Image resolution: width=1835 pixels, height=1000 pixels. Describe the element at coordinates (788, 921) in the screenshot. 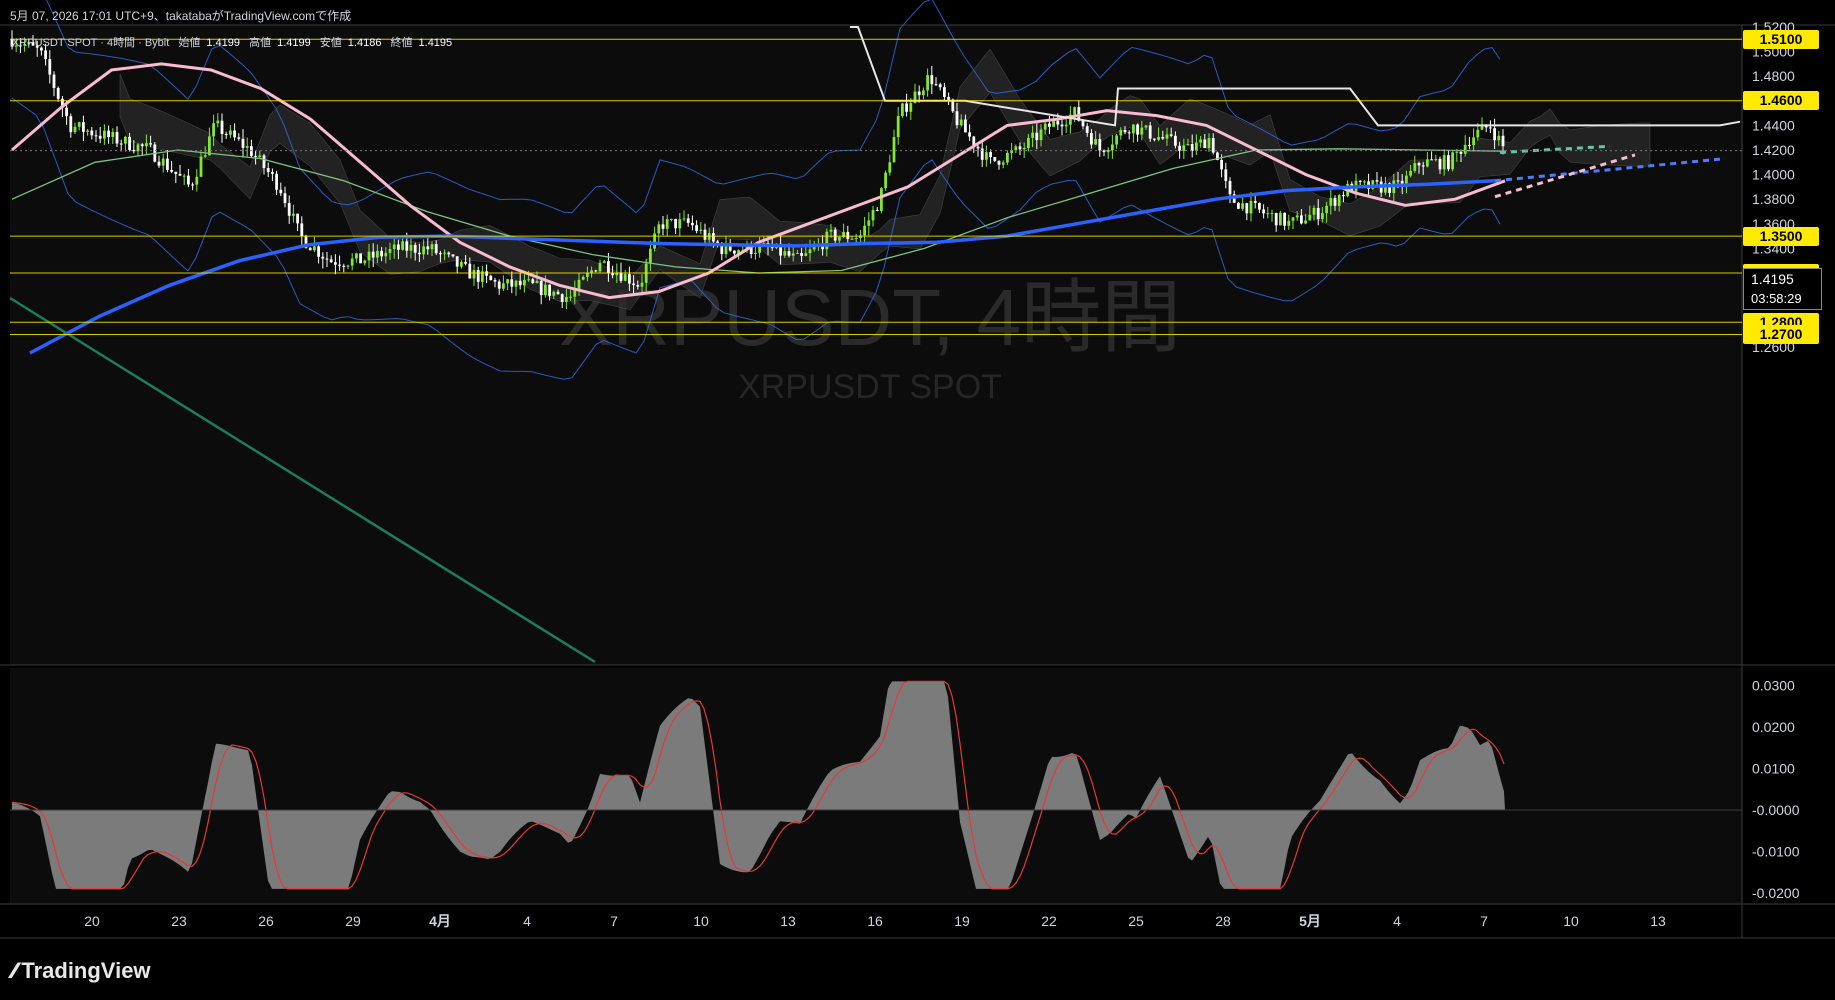

I see `time-tick-label: 13` at that location.